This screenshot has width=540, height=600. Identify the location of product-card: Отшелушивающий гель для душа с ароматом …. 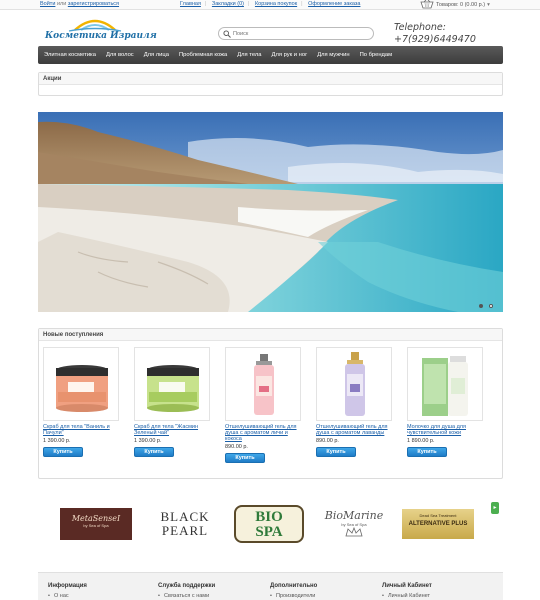
(270, 405).